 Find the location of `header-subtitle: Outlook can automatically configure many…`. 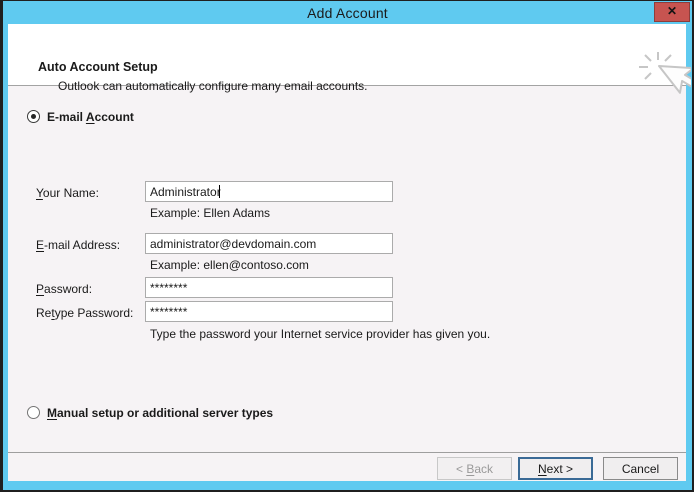

header-subtitle: Outlook can automatically configure many… is located at coordinates (213, 86).